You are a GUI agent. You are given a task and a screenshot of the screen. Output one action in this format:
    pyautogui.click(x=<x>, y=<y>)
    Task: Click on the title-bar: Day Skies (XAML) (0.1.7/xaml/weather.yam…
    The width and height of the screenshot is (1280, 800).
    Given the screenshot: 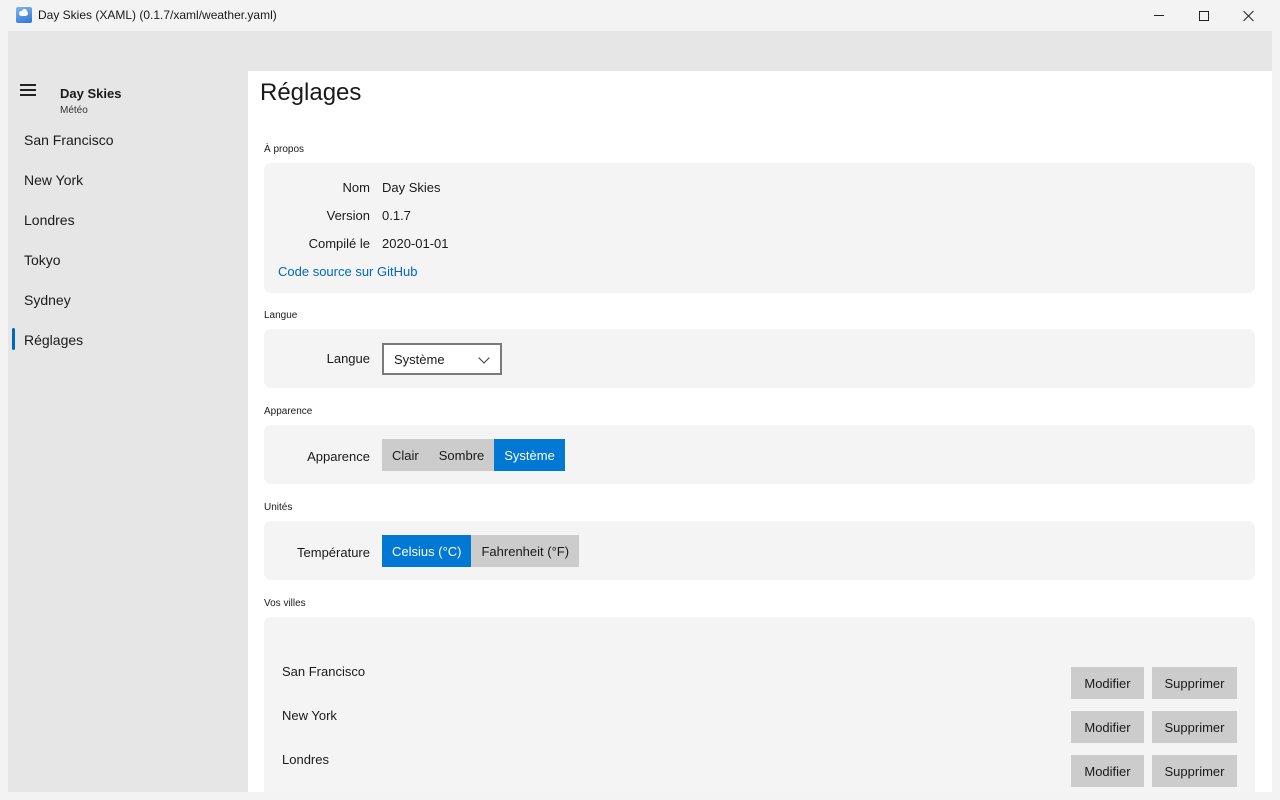 What is the action you would take?
    pyautogui.click(x=640, y=15)
    